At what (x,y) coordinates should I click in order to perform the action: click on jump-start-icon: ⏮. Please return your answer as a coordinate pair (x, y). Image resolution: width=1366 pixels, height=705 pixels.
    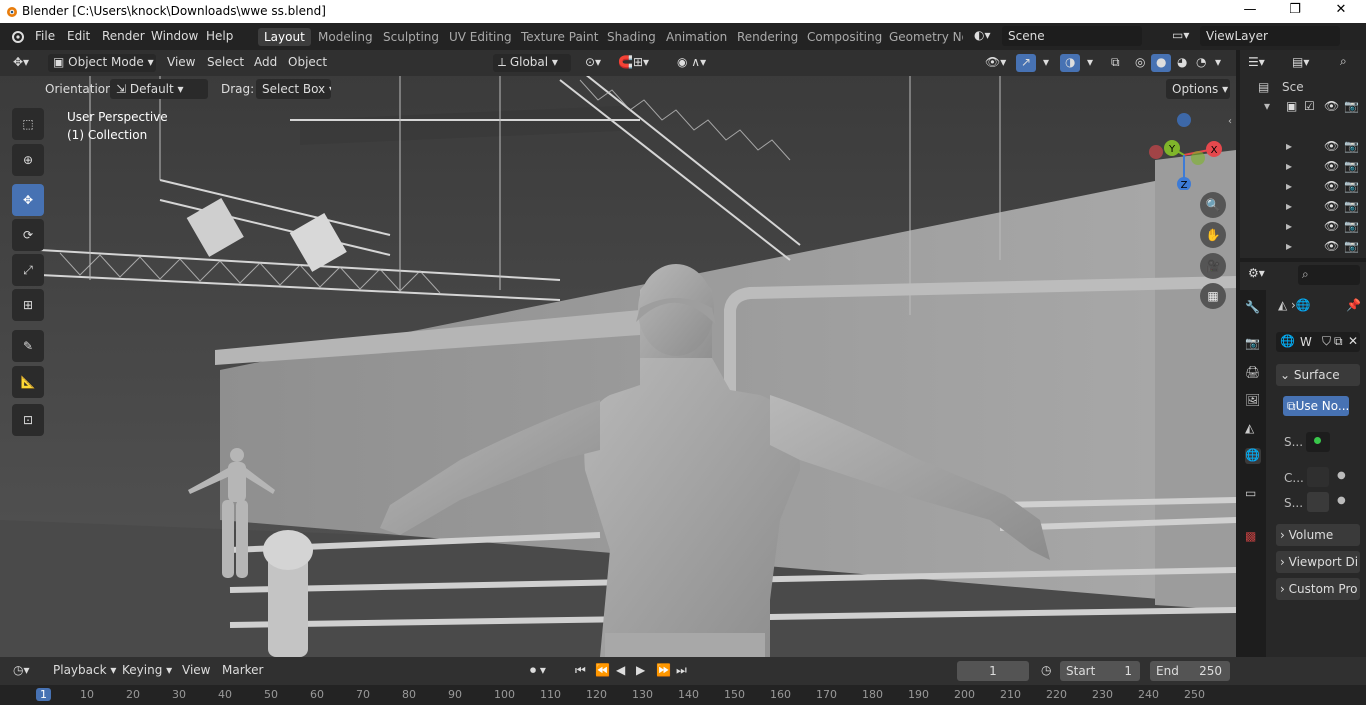
    Looking at the image, I should click on (580, 671).